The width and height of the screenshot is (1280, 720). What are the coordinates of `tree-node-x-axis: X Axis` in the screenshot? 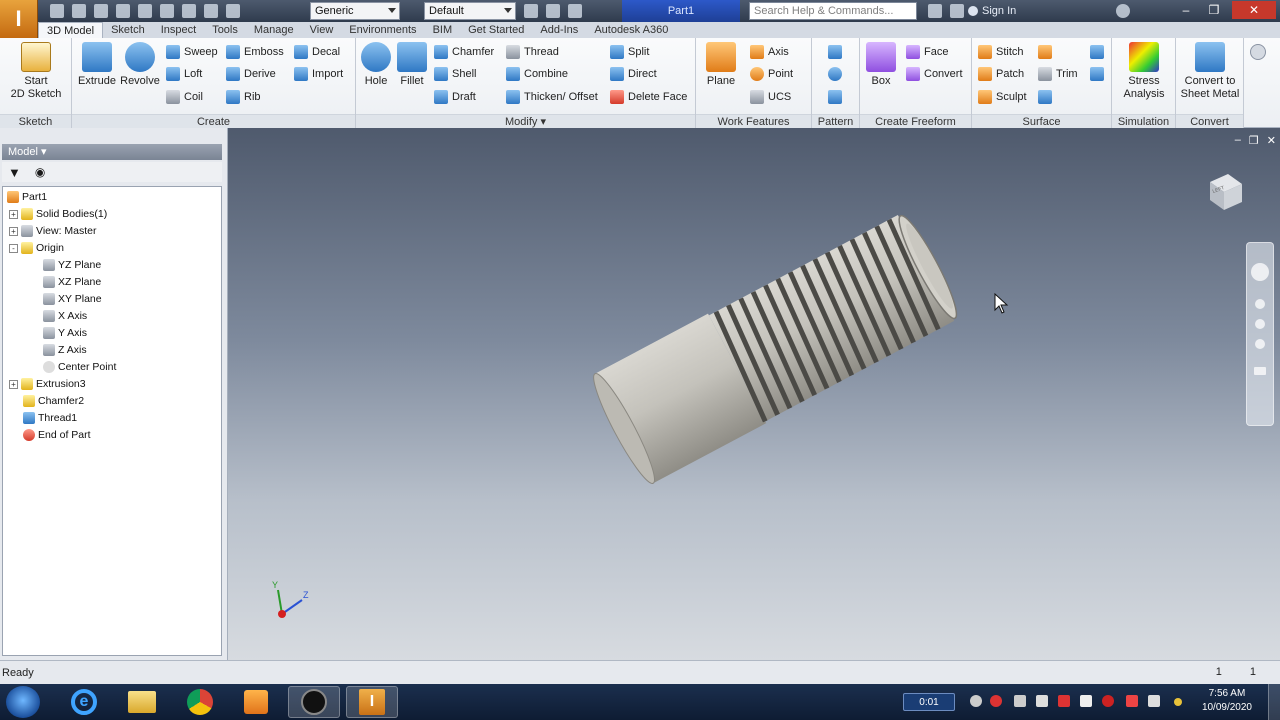 It's located at (65, 316).